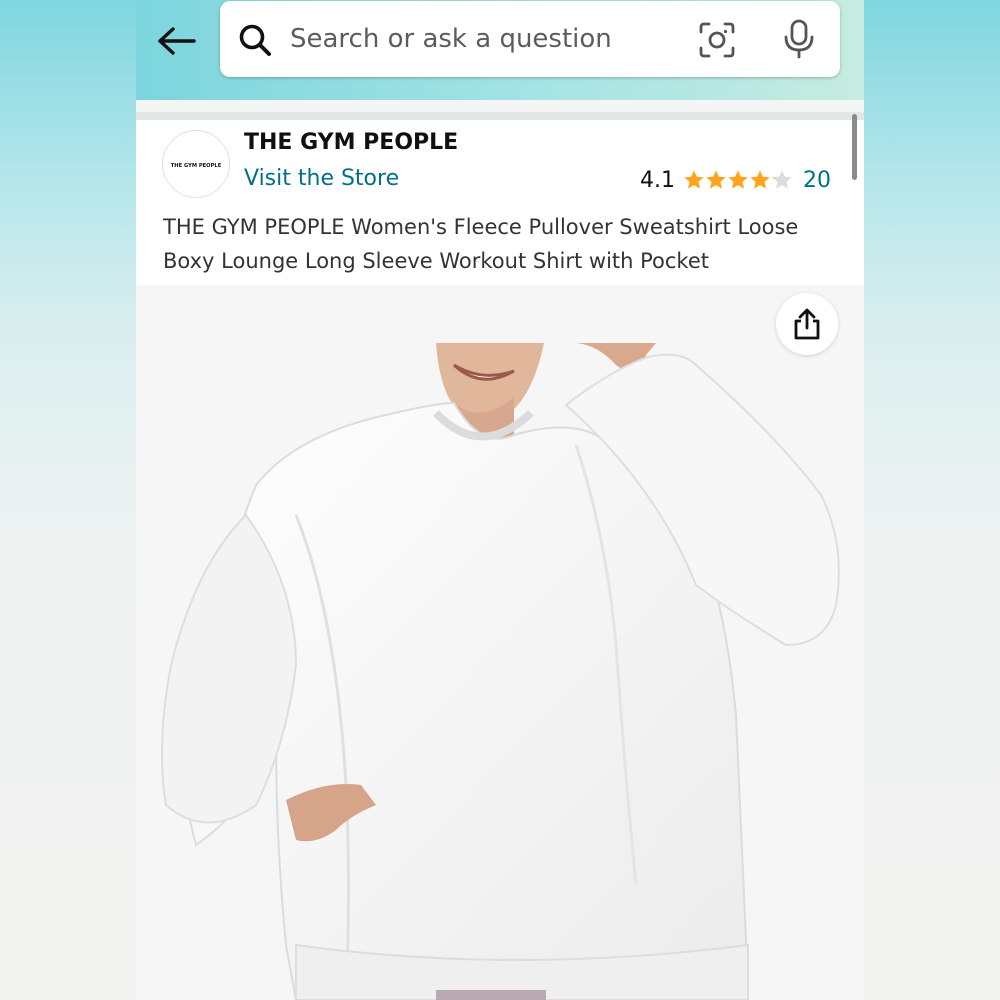  I want to click on back-button, so click(176, 41).